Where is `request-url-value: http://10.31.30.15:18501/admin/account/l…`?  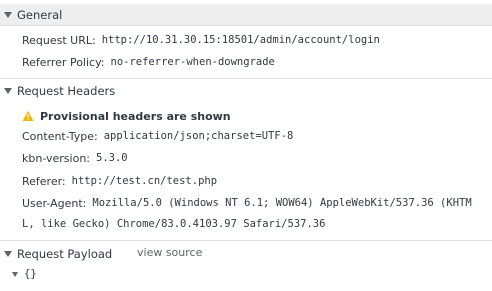
request-url-value: http://10.31.30.15:18501/admin/account/l… is located at coordinates (241, 40).